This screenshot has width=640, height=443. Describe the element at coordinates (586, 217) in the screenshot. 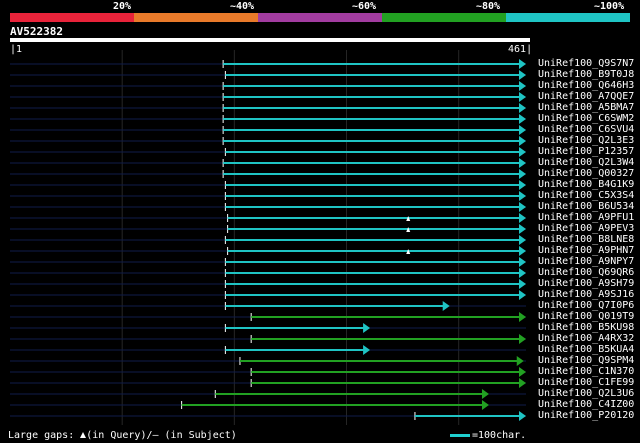

I see `hit-label-uniref100-a9pfu1: UniRef100_A9PFU1` at that location.